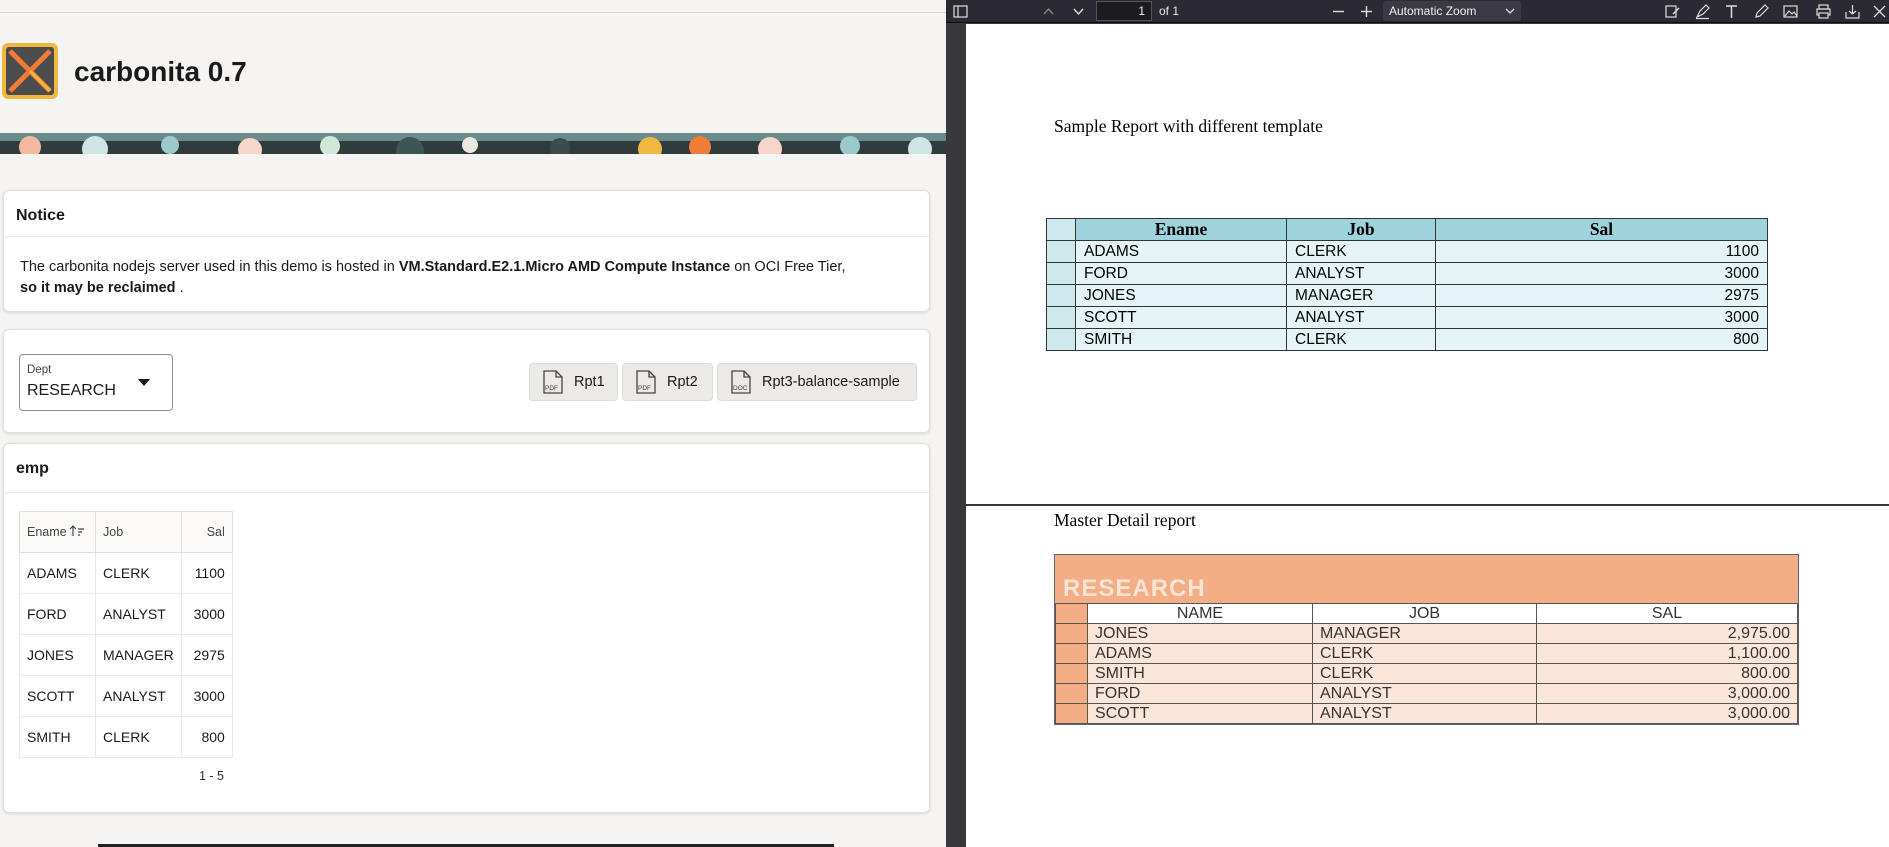  I want to click on divider, so click(466, 236).